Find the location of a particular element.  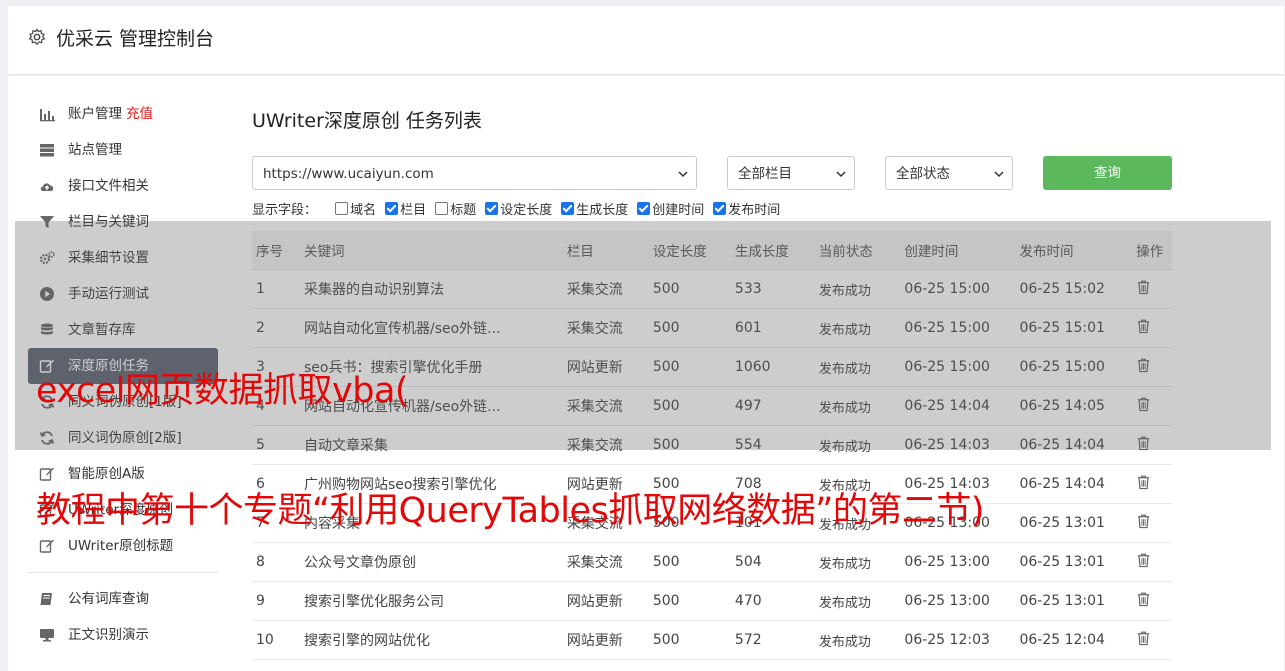

field-checkbox: 创建时间 is located at coordinates (670, 211).